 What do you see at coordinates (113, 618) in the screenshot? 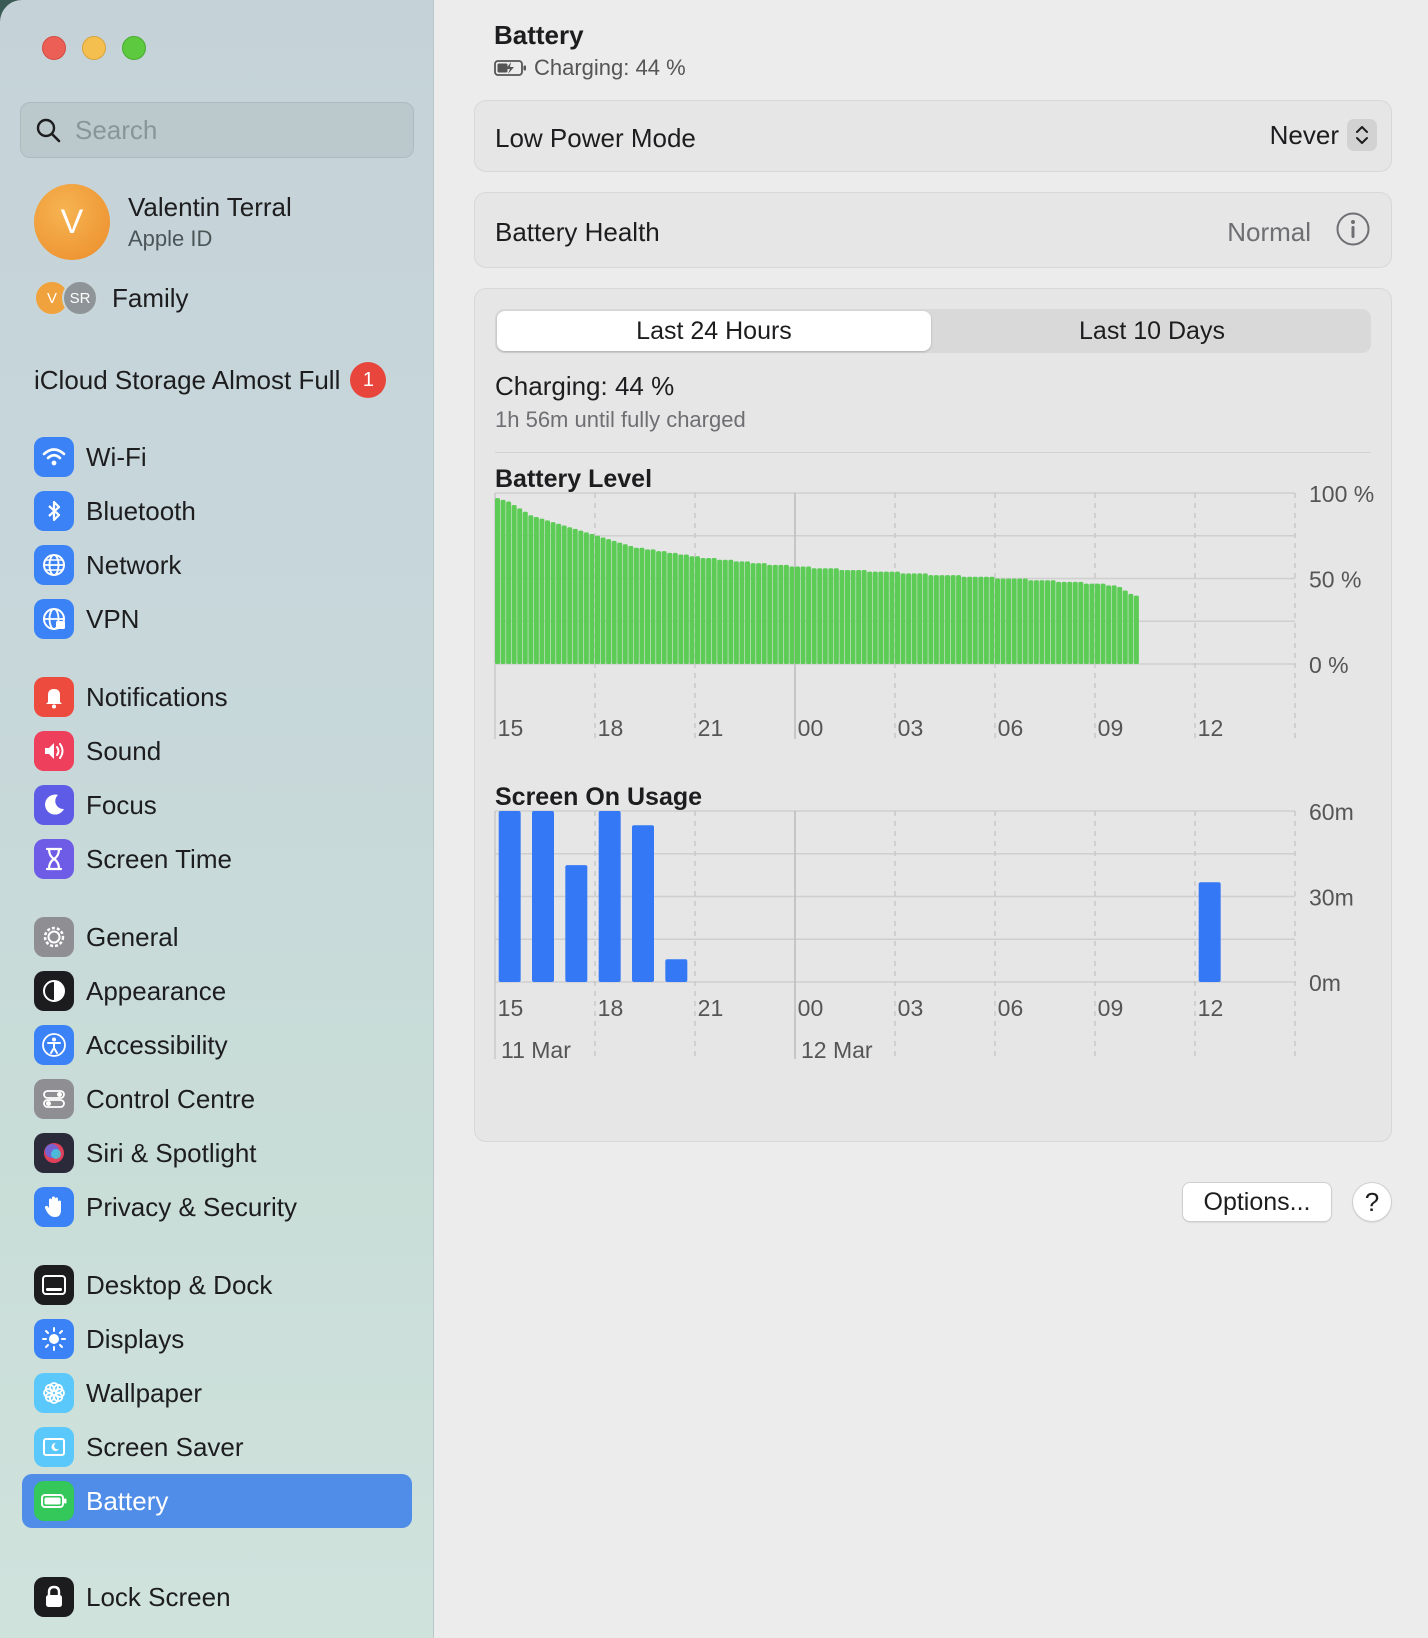
I see `sidebar-item-label: VPN` at bounding box center [113, 618].